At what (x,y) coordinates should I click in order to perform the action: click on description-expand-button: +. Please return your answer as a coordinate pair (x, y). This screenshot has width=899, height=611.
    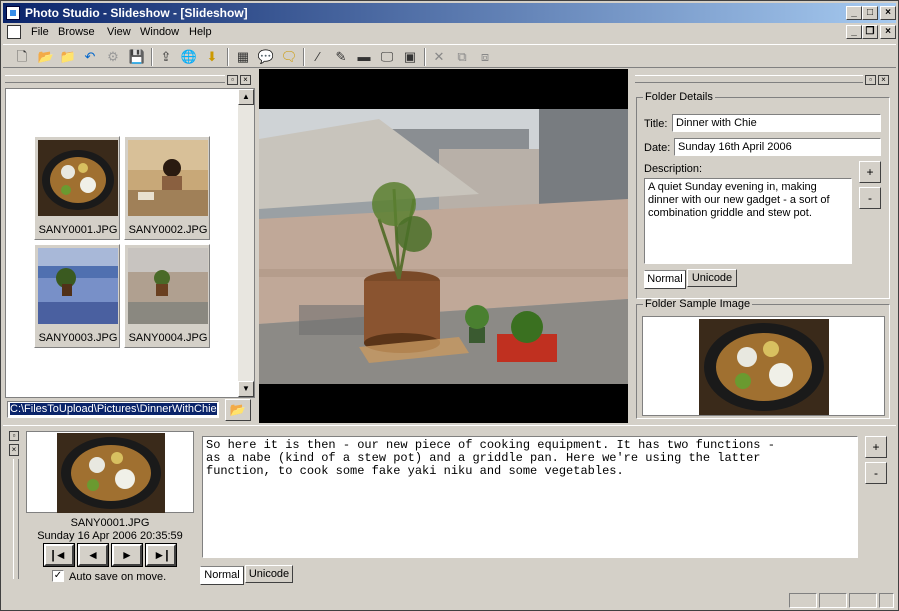
    Looking at the image, I should click on (870, 172).